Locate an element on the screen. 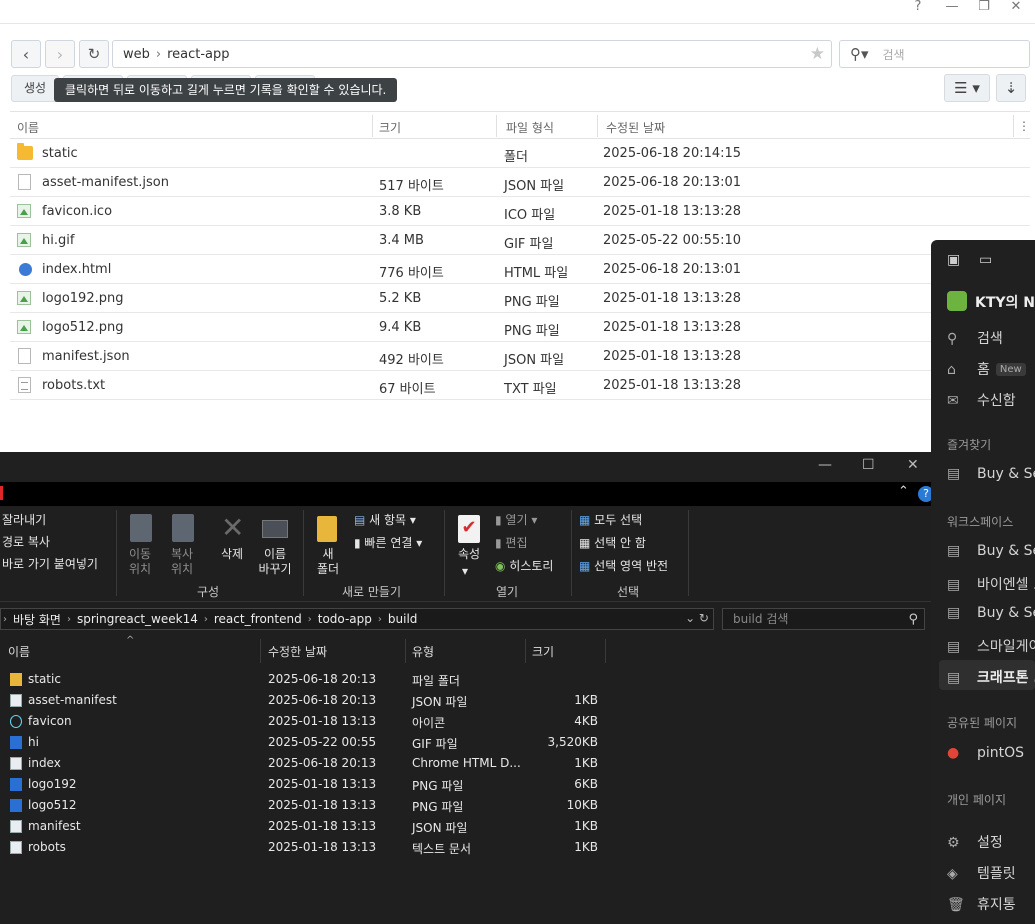 The width and height of the screenshot is (1035, 924). sidebar-item-settings: ⚙ 설정 is located at coordinates (975, 842).